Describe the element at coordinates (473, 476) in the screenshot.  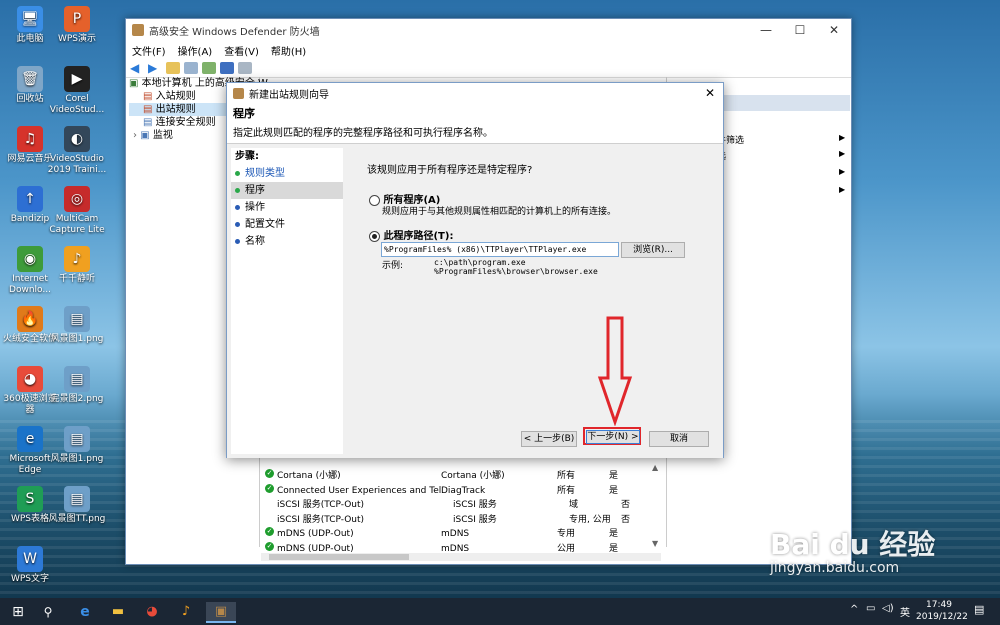
I see `rule-group: Cortana (小娜)` at that location.